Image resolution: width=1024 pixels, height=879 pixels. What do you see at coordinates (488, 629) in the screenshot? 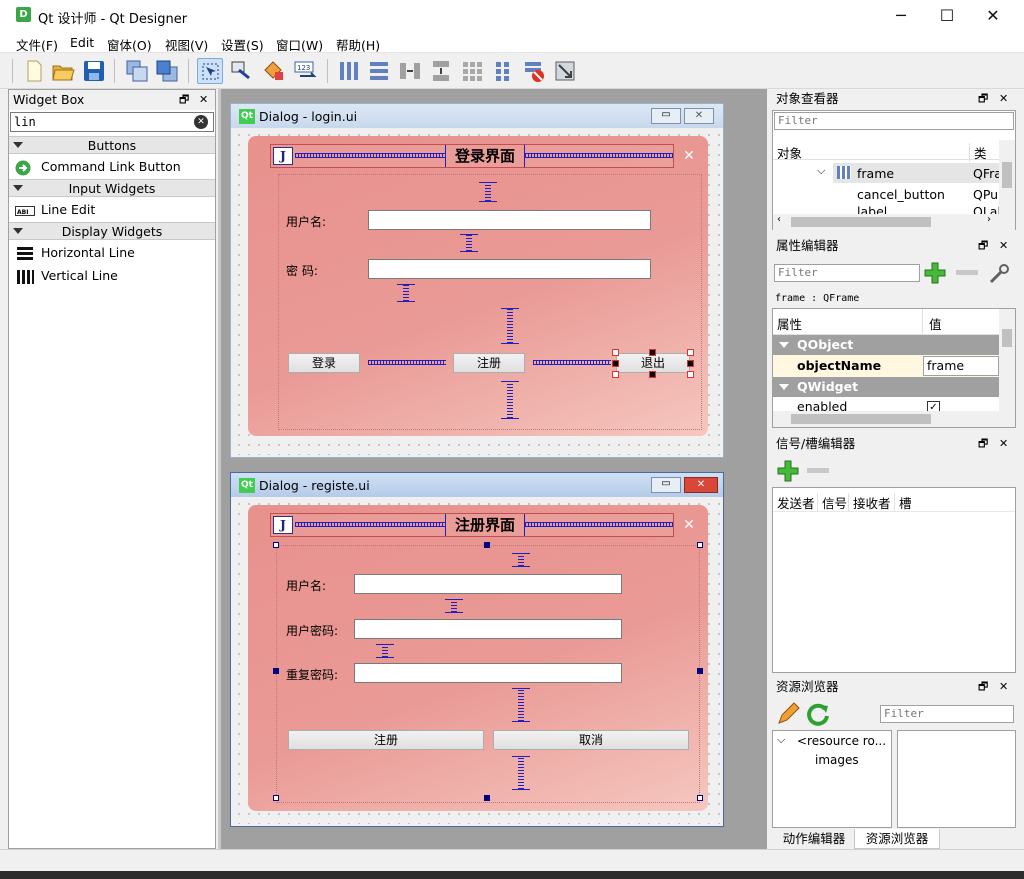
I see `reg-password-input` at bounding box center [488, 629].